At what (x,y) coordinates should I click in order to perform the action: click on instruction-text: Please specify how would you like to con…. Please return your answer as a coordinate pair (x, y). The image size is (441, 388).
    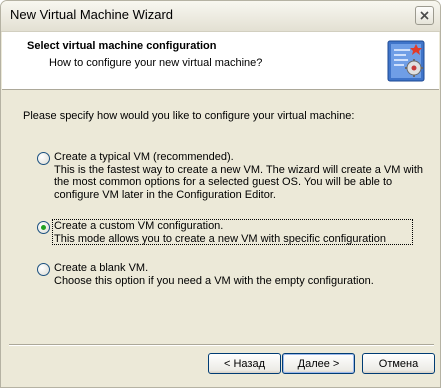
    Looking at the image, I should click on (189, 116).